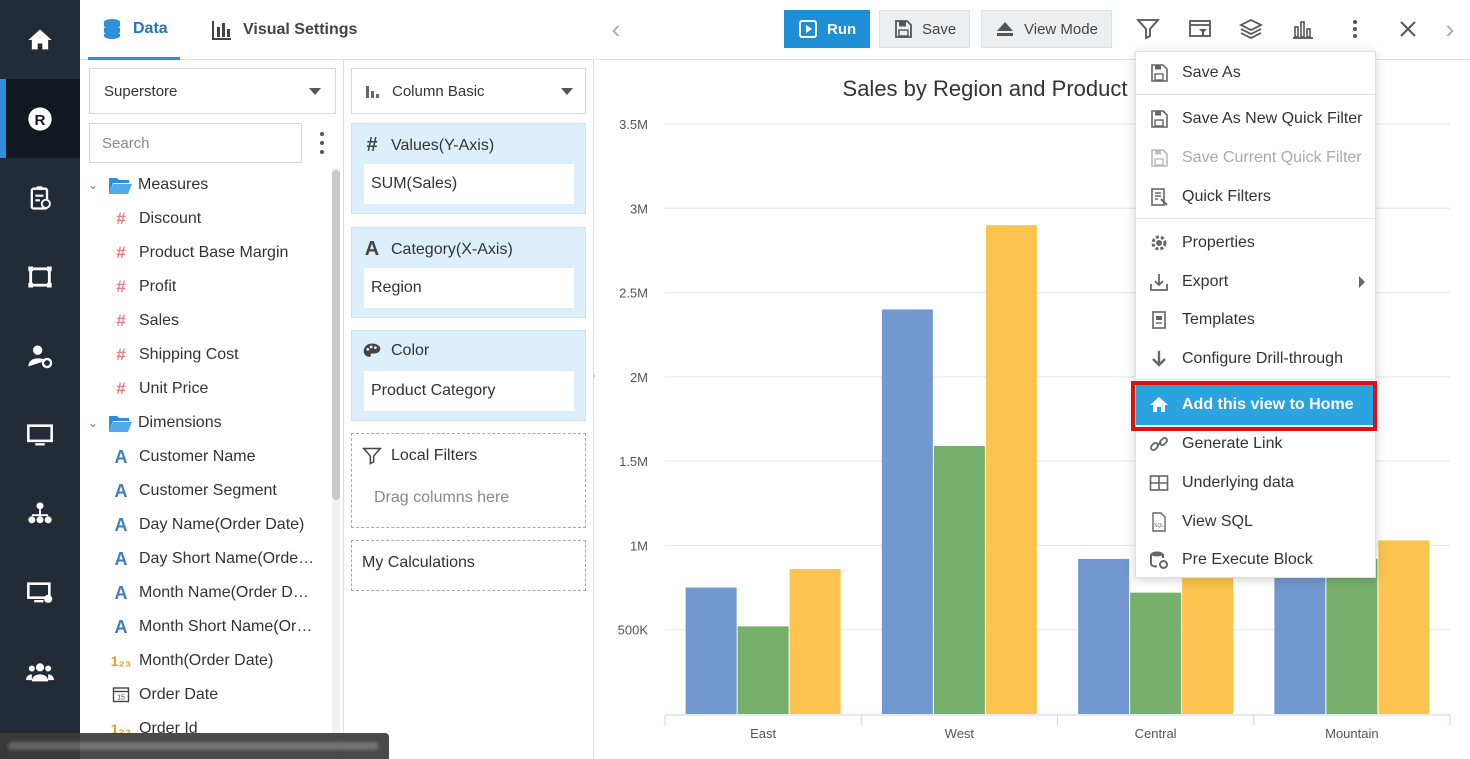  Describe the element at coordinates (40, 671) in the screenshot. I see `users-icon` at that location.